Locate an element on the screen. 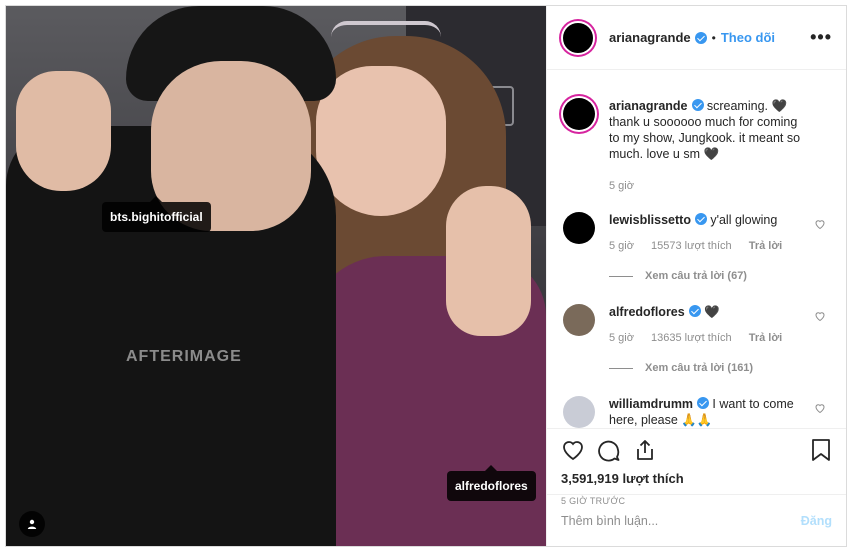 The image size is (855, 551). tagged-users-icon is located at coordinates (32, 524).